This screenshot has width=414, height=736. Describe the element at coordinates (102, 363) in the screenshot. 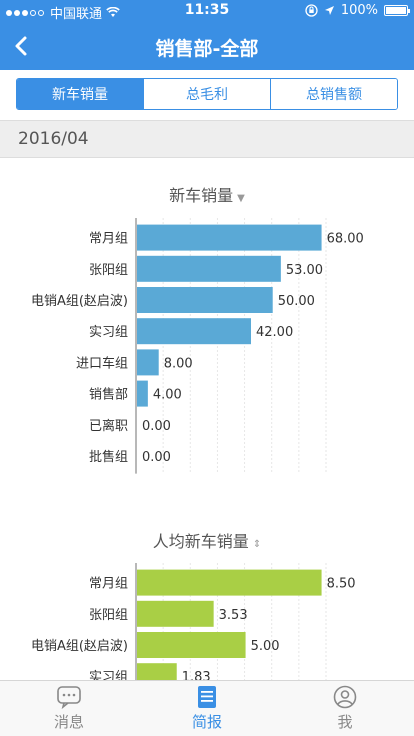

I see `chart-1-category-label: 进口车组` at that location.